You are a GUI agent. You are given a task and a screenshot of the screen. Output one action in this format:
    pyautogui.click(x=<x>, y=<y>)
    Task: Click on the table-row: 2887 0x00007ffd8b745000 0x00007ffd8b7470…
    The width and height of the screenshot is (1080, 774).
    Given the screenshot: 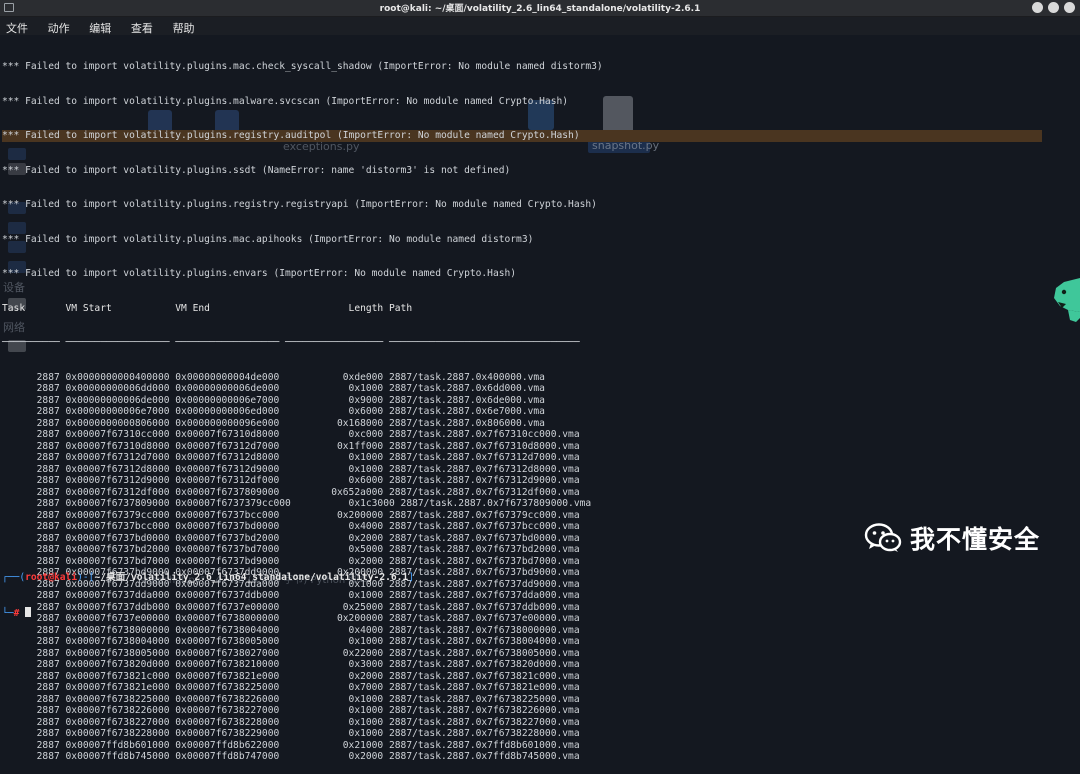 What is the action you would take?
    pyautogui.click(x=291, y=756)
    